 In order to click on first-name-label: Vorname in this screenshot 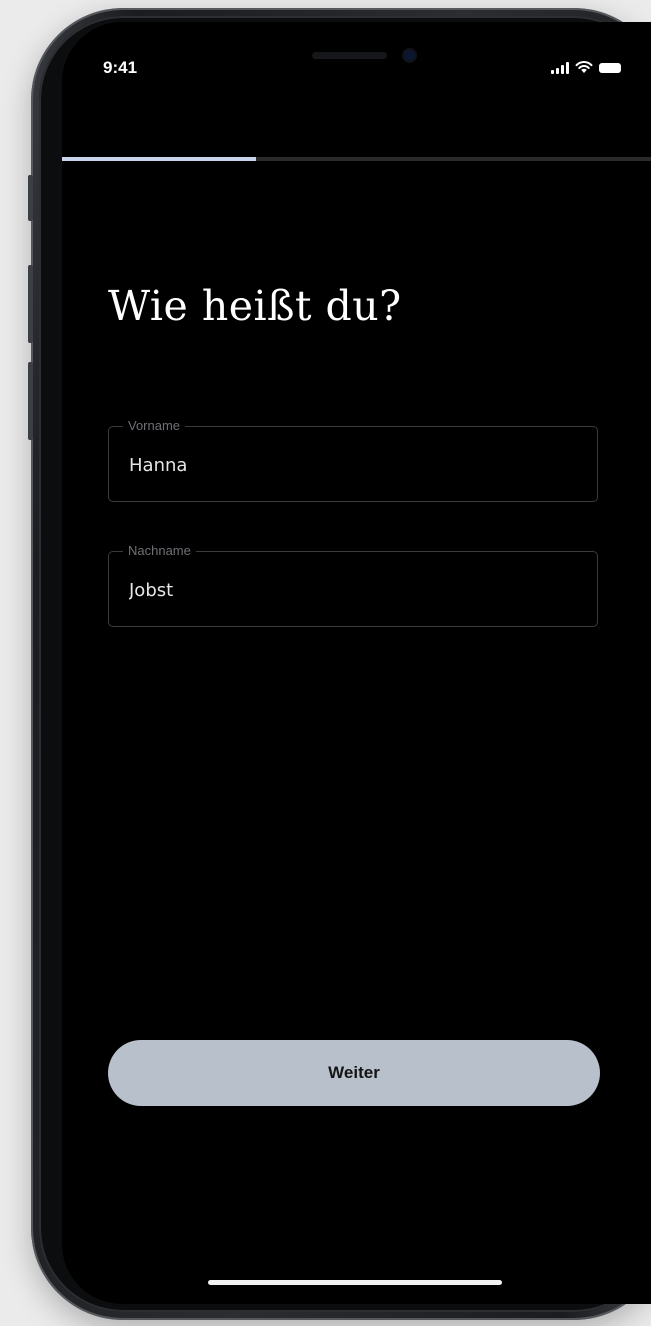, I will do `click(154, 426)`.